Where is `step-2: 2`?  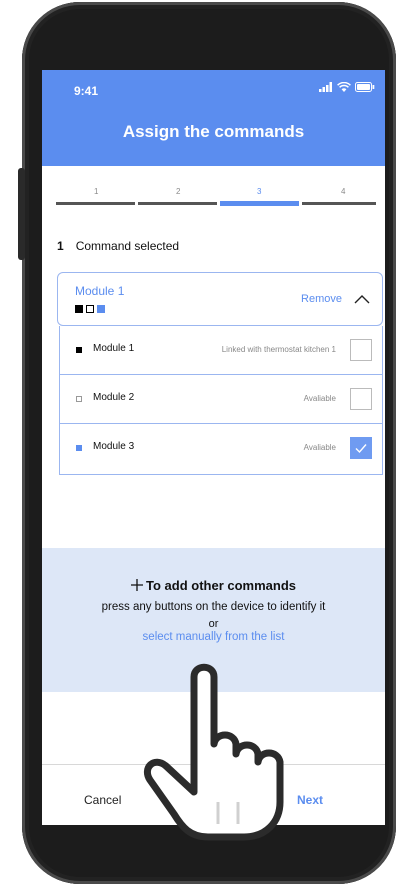
step-2: 2 is located at coordinates (178, 191).